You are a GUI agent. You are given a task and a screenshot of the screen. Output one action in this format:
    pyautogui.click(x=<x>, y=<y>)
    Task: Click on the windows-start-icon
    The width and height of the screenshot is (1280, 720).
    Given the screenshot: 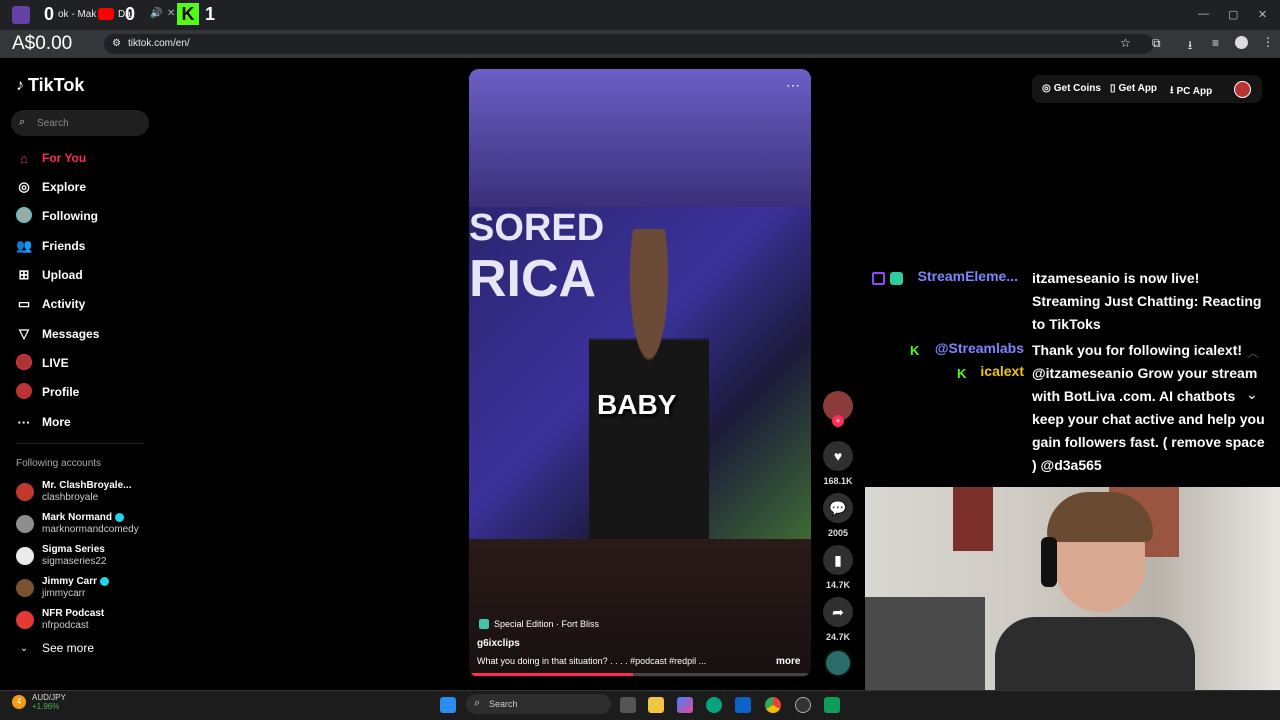 What is the action you would take?
    pyautogui.click(x=448, y=705)
    